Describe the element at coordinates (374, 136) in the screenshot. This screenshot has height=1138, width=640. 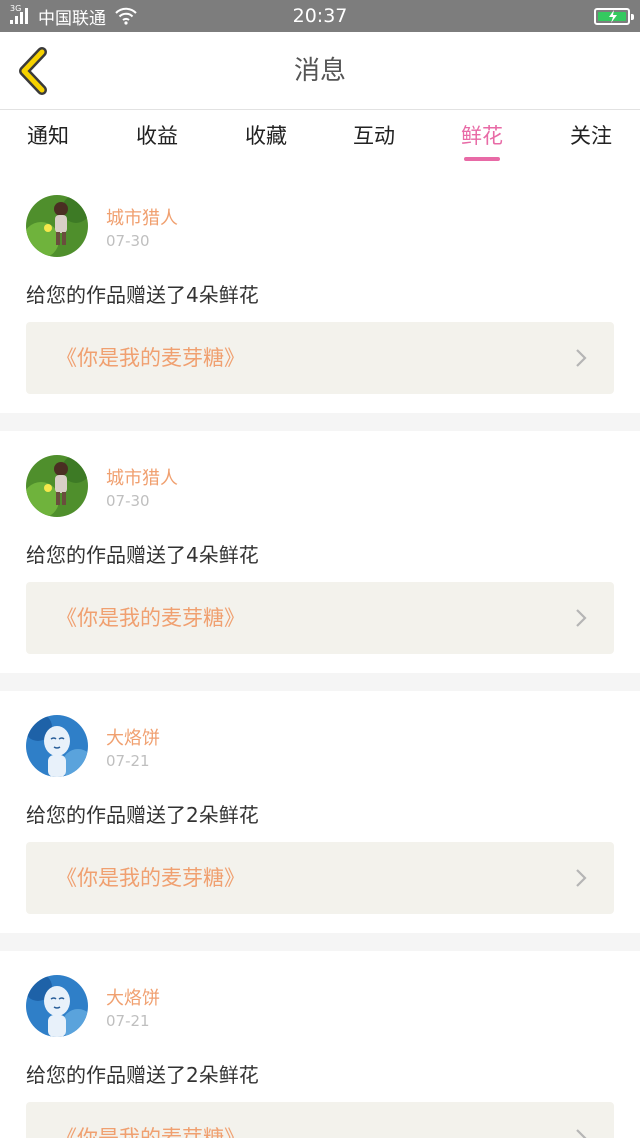
I see `tab-label: 互动` at that location.